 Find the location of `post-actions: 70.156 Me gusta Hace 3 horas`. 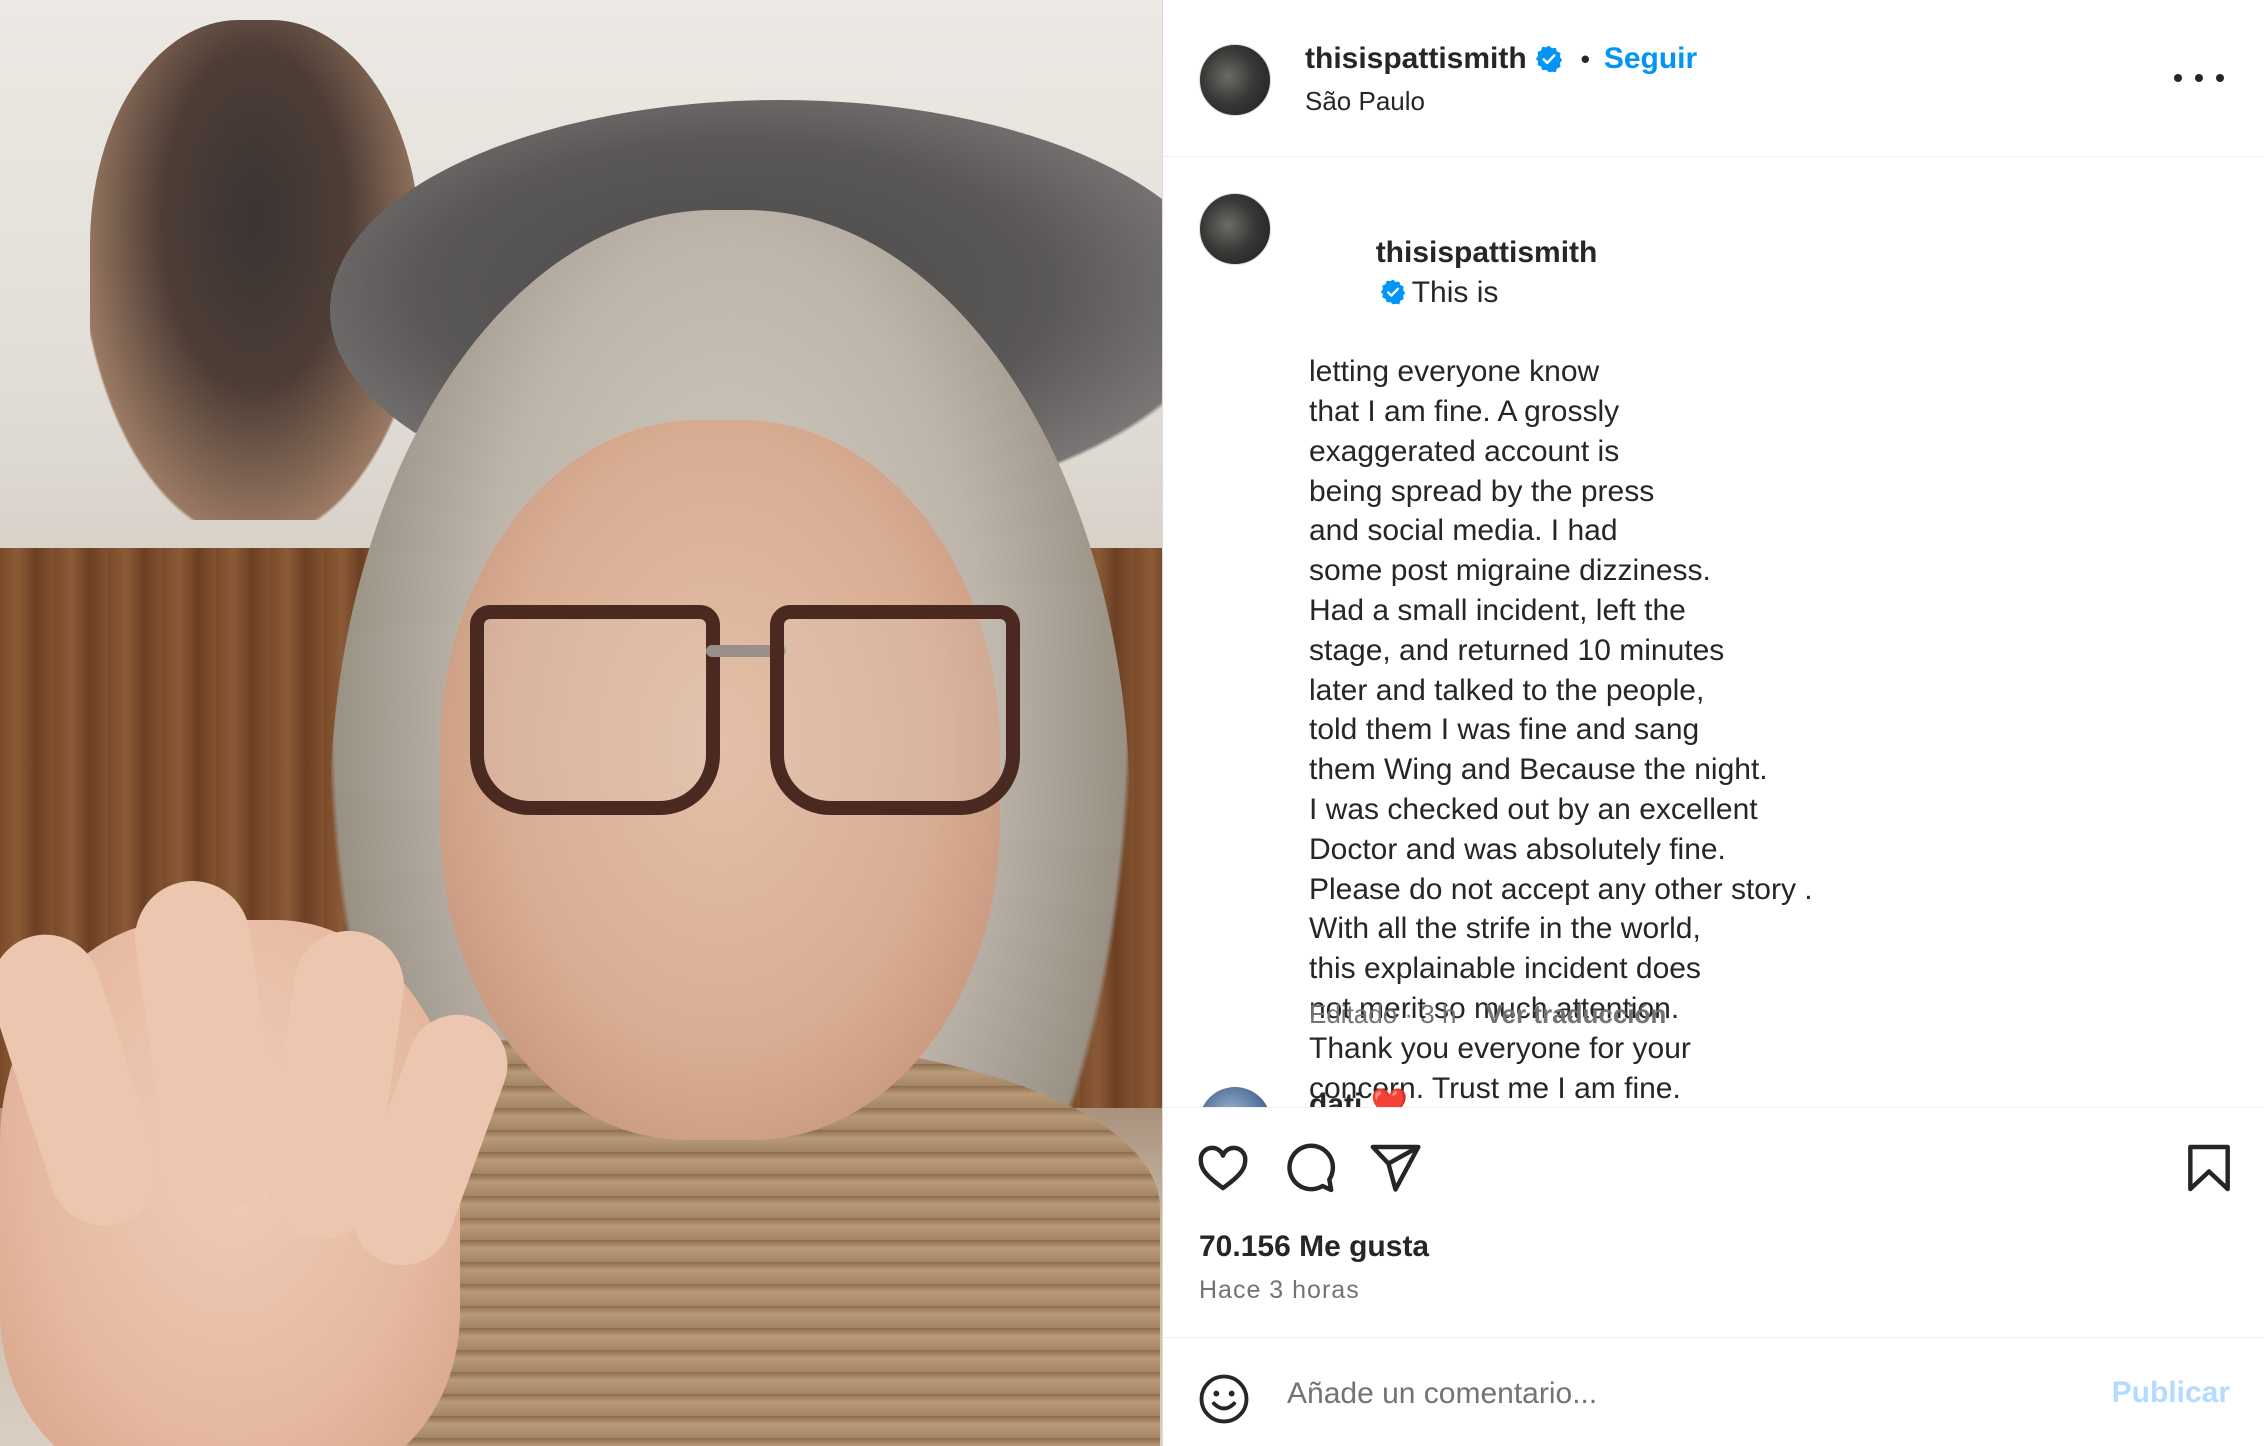

post-actions: 70.156 Me gusta Hace 3 horas is located at coordinates (1713, 1222).